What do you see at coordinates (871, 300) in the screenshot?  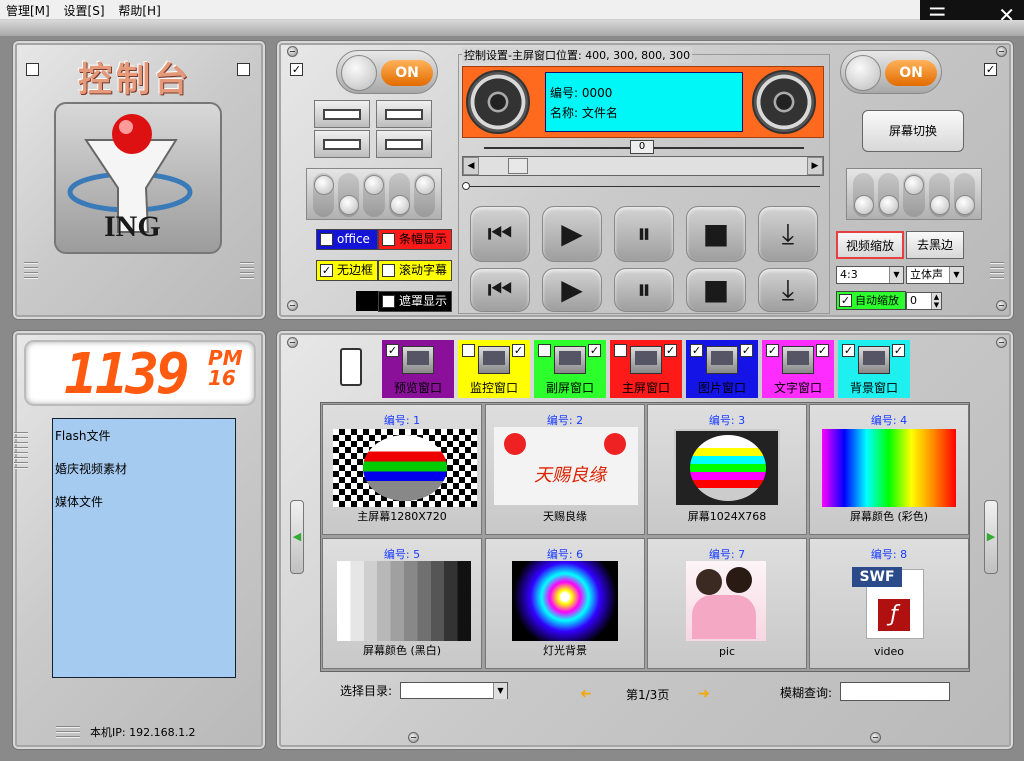 I see `auto-zoom-option: 自动缩放` at bounding box center [871, 300].